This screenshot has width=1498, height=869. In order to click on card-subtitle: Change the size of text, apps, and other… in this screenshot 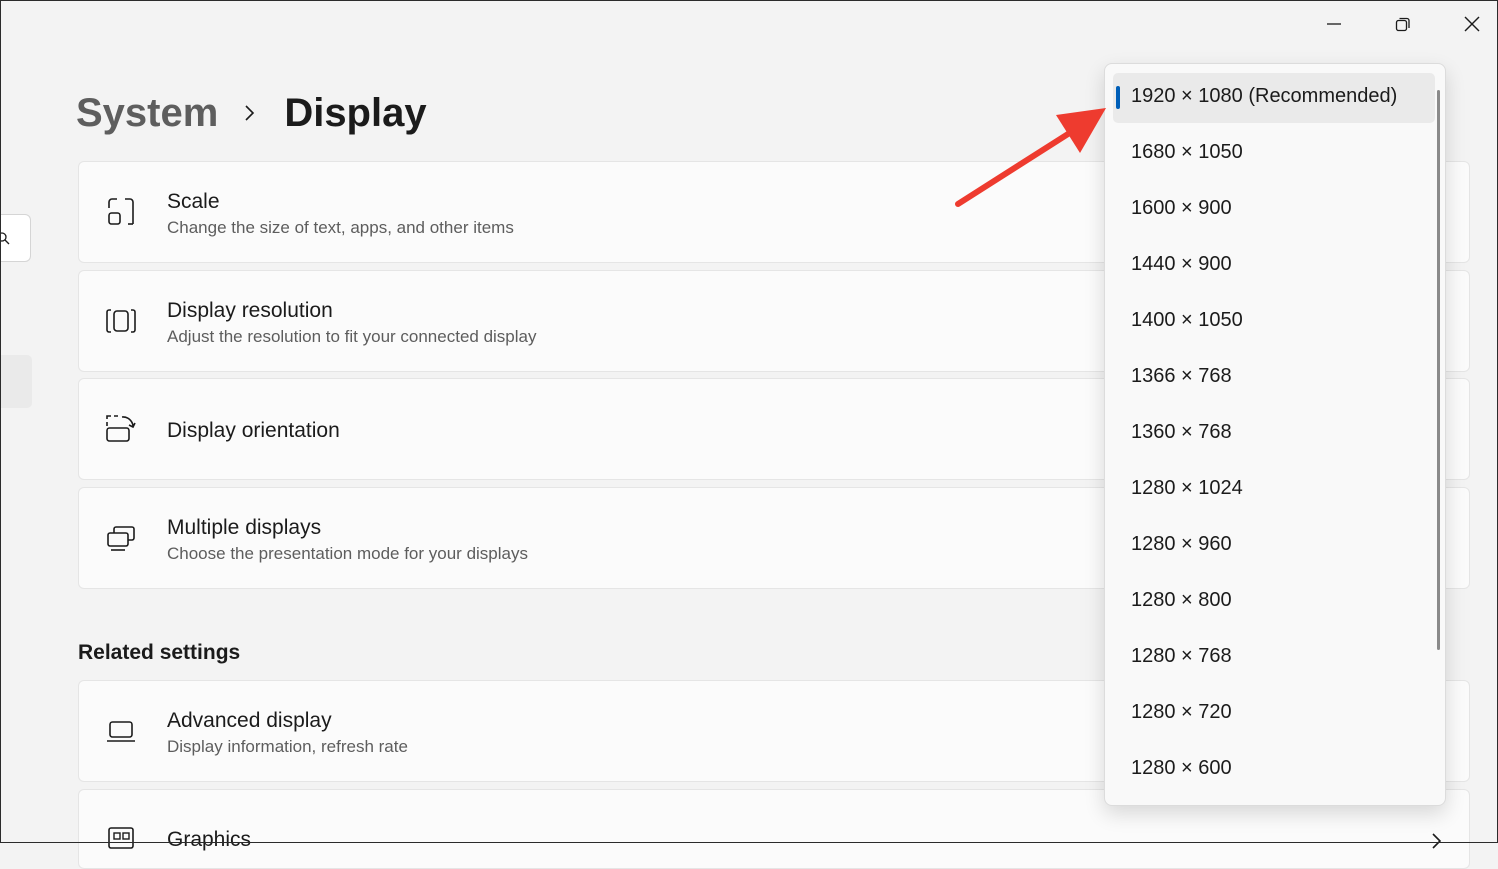, I will do `click(340, 227)`.